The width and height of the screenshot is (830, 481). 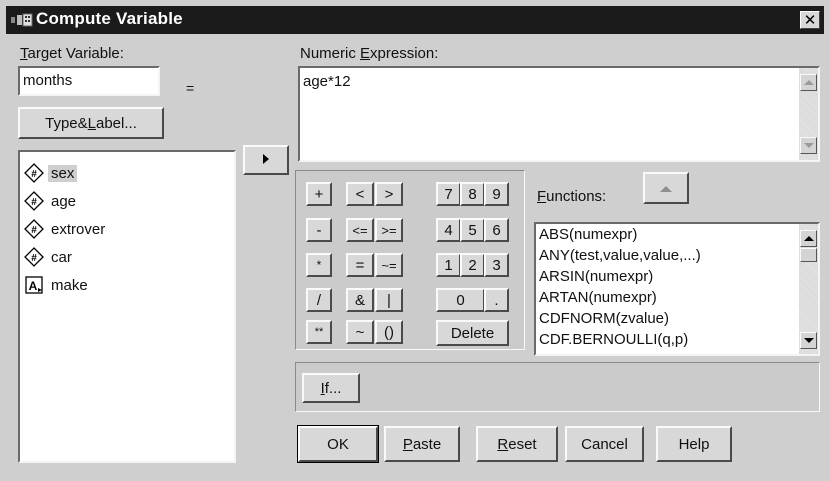 I want to click on key-4: 4, so click(x=448, y=230).